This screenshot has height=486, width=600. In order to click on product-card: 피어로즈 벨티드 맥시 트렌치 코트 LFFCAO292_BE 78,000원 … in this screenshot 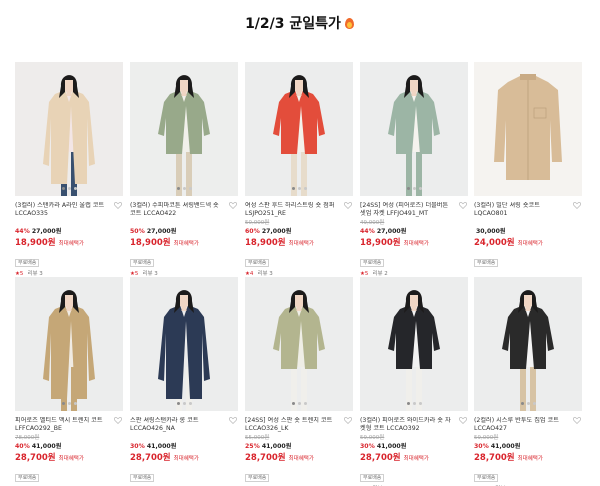, I will do `click(69, 381)`.